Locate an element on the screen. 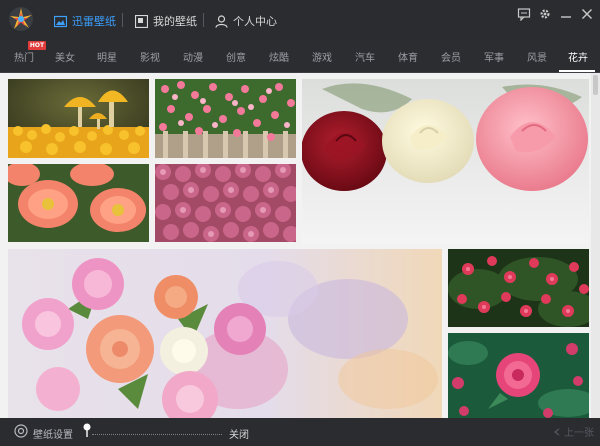  settings-gear-icon is located at coordinates (545, 14).